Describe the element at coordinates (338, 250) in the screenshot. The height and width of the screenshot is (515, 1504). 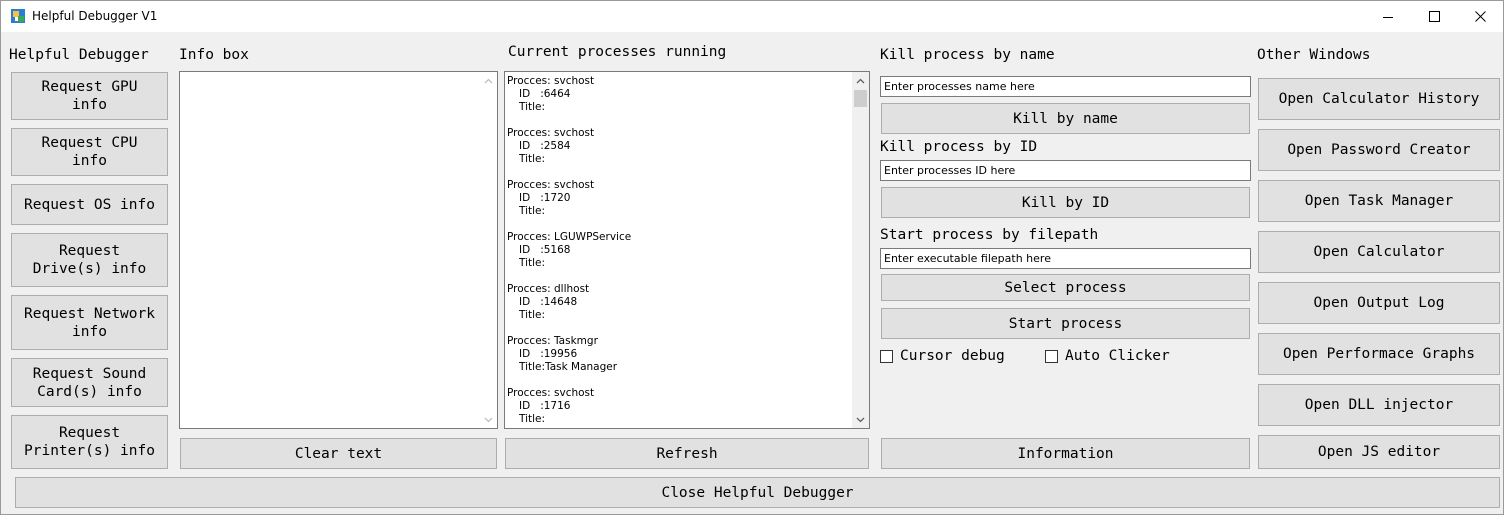
I see `info-box-textarea` at that location.